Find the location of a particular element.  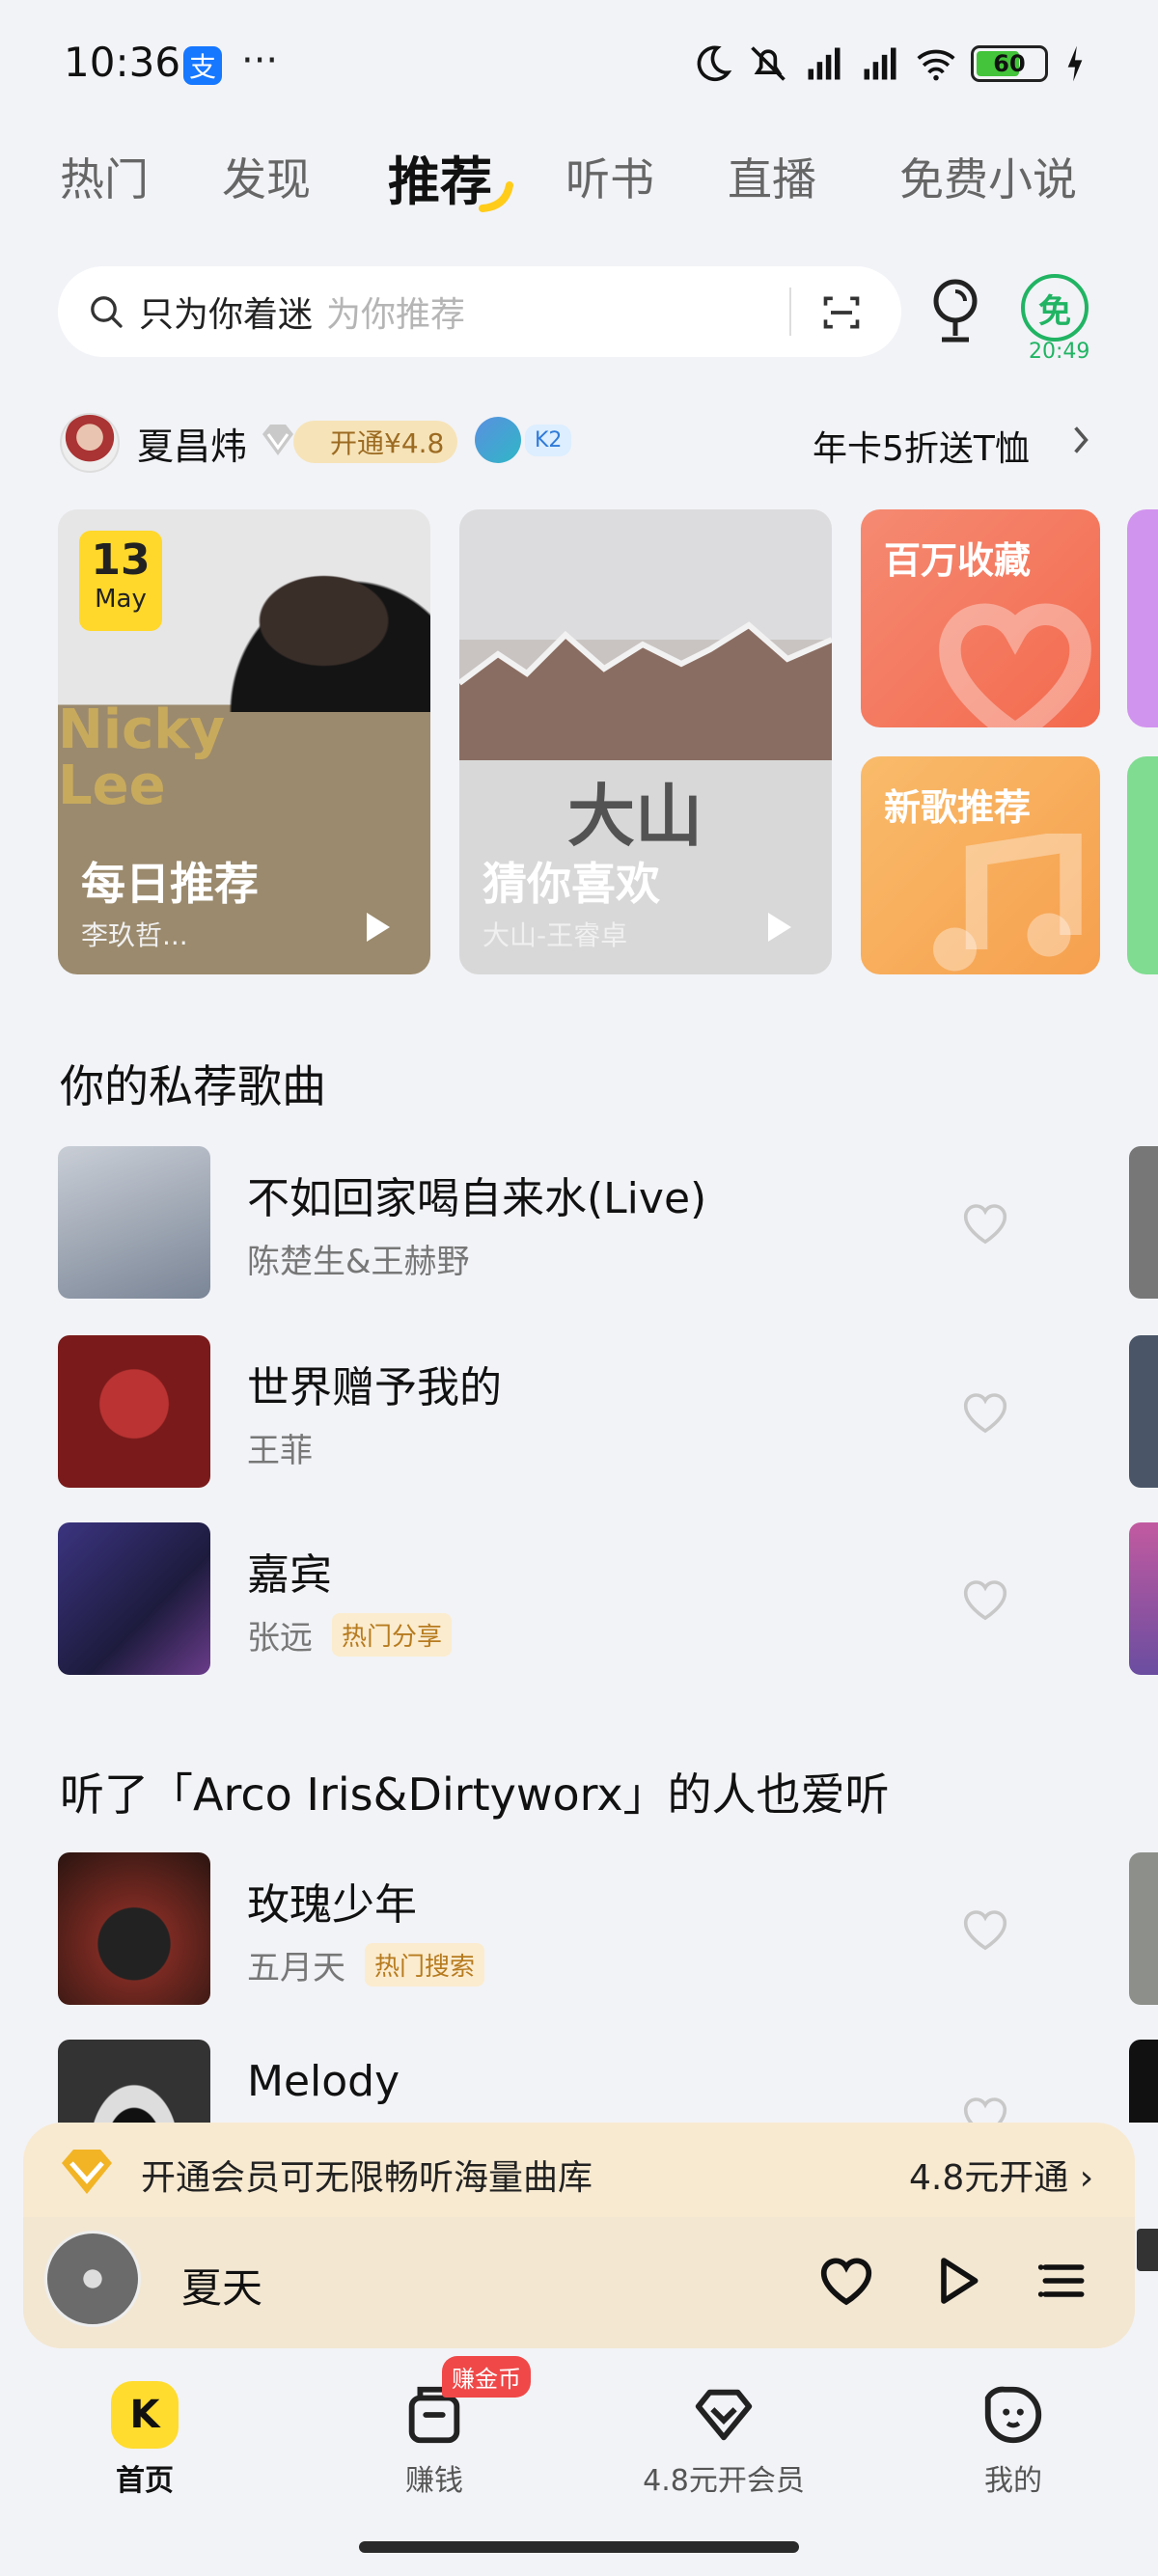

song-artist: 陈楚生&王赫野 is located at coordinates (358, 1262).